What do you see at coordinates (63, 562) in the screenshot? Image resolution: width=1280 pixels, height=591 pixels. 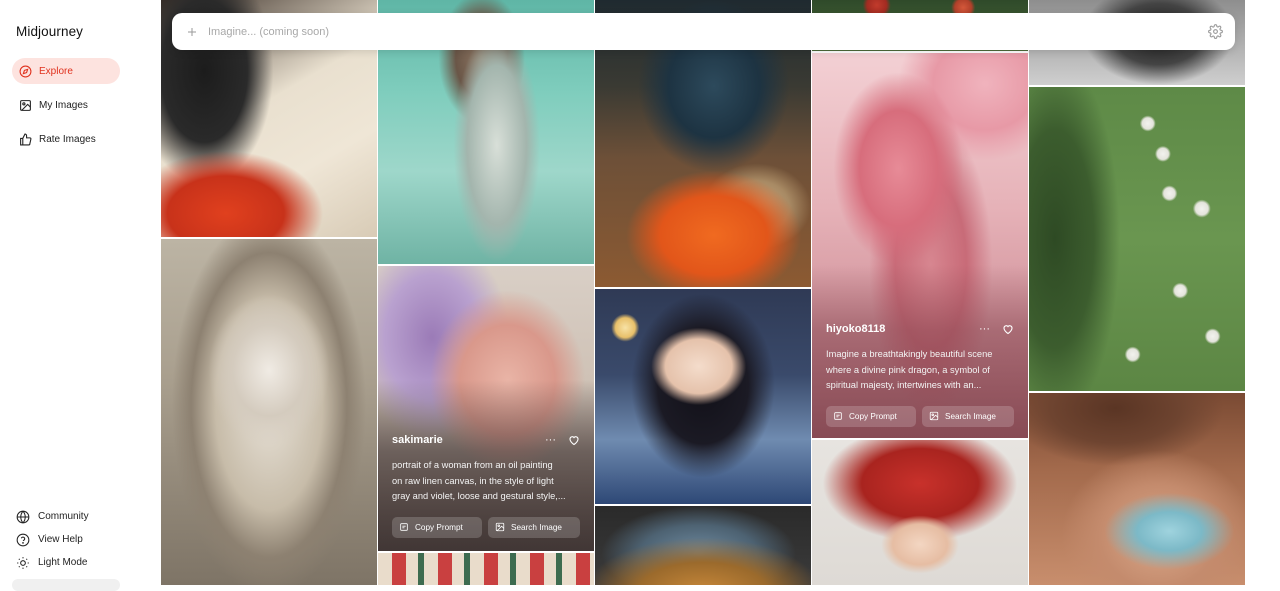 I see `bottom-item-label: Light Mode` at bounding box center [63, 562].